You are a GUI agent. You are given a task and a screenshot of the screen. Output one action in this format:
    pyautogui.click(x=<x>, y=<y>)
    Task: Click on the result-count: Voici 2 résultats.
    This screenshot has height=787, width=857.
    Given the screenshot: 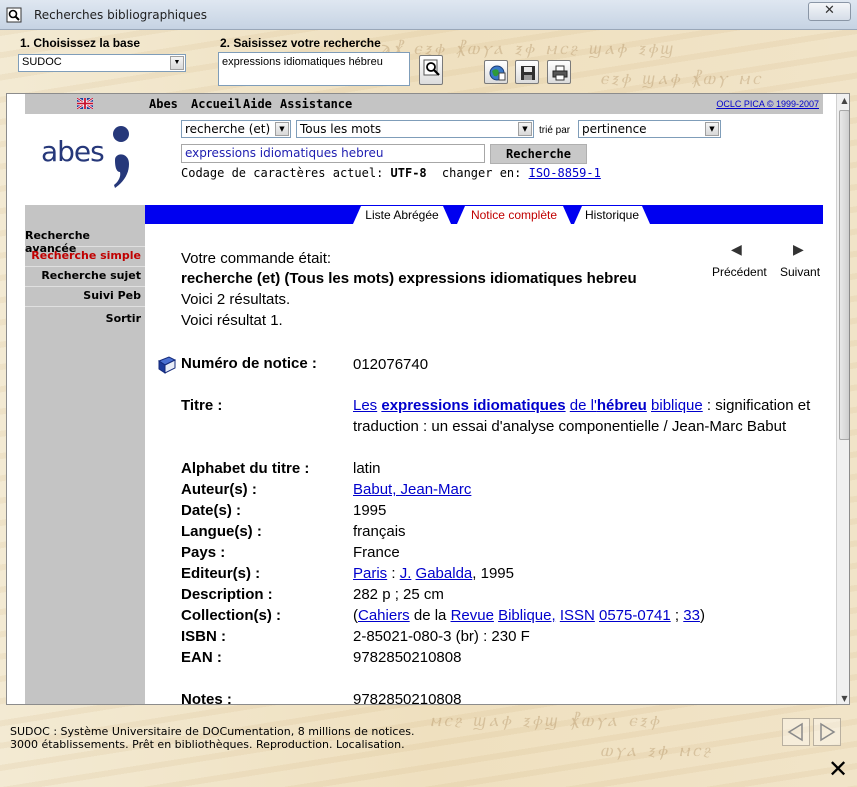 What is the action you would take?
    pyautogui.click(x=236, y=299)
    